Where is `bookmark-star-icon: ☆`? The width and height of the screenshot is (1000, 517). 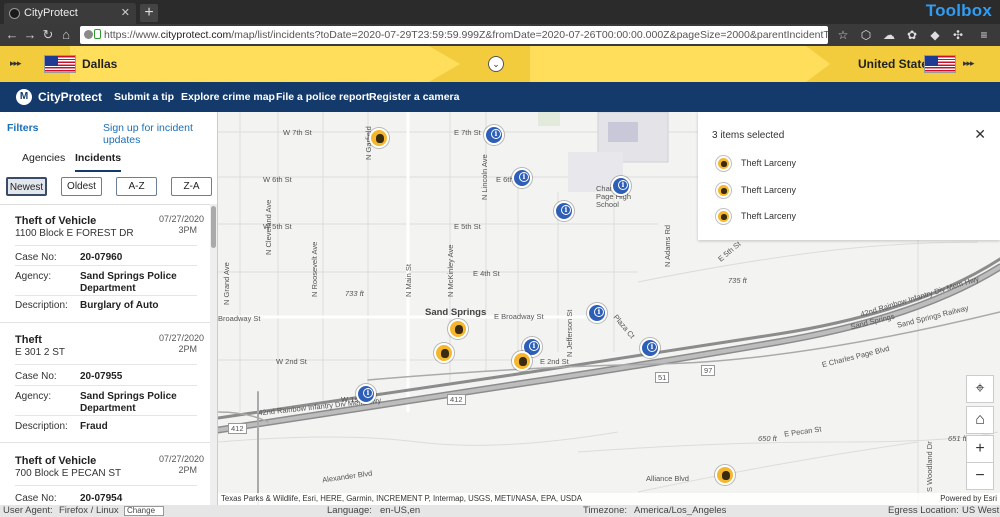 bookmark-star-icon: ☆ is located at coordinates (843, 35).